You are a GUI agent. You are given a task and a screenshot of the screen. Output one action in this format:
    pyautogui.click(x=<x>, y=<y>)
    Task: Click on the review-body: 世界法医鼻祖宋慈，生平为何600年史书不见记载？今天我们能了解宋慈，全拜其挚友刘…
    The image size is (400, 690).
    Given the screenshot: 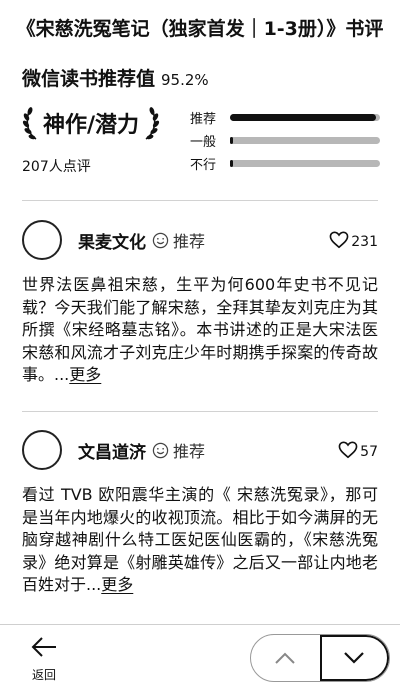 What is the action you would take?
    pyautogui.click(x=200, y=330)
    